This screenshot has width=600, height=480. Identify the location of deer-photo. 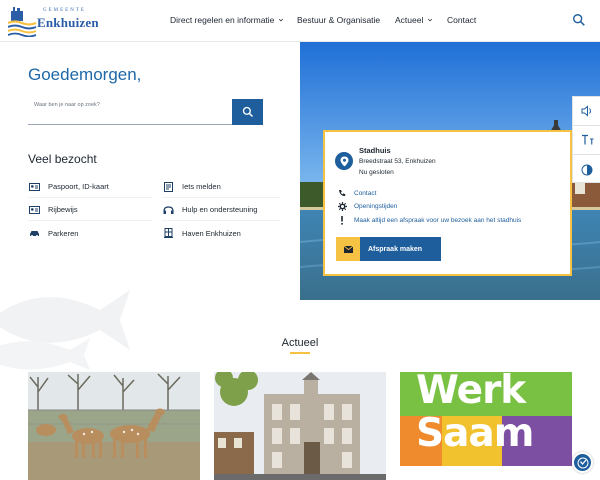
(114, 426).